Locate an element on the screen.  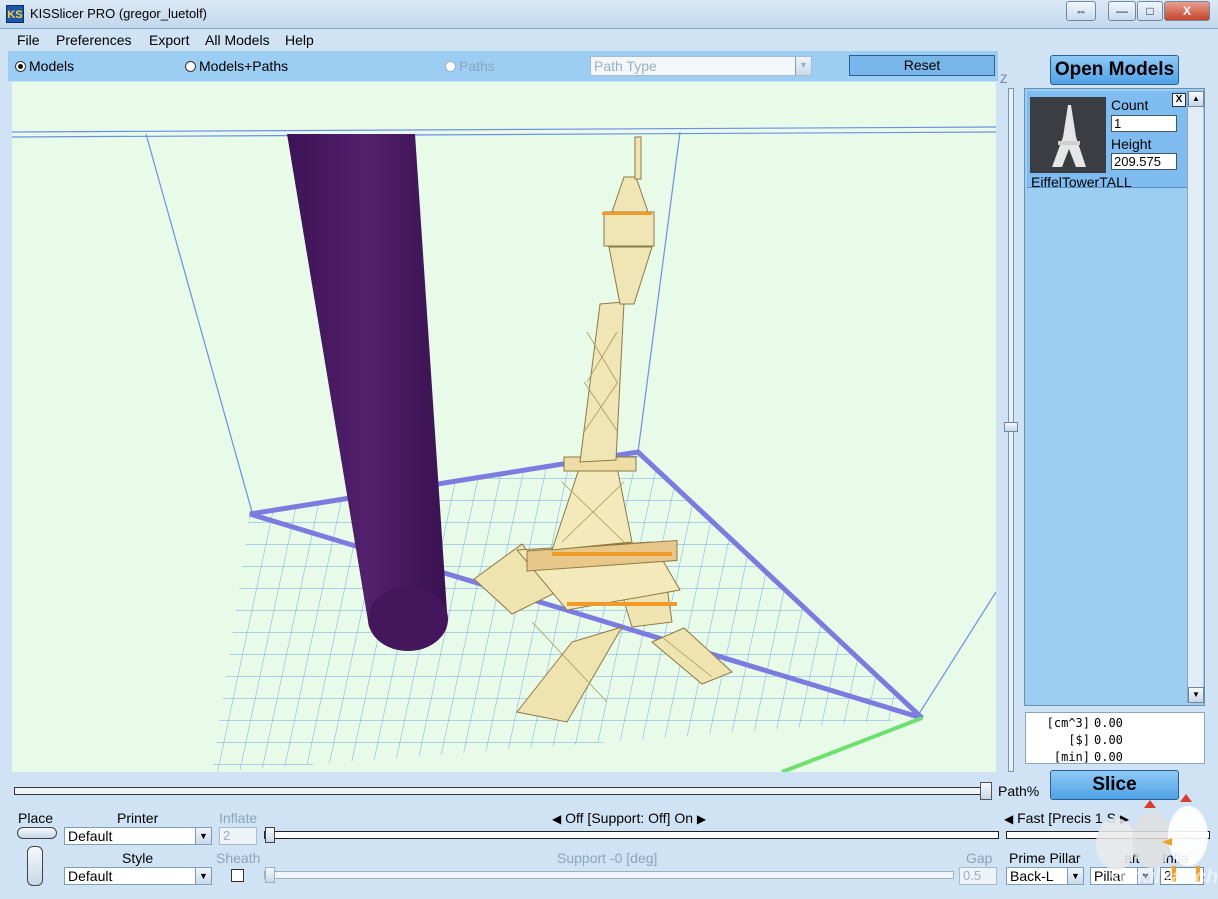
path-slider-track is located at coordinates (503, 791).